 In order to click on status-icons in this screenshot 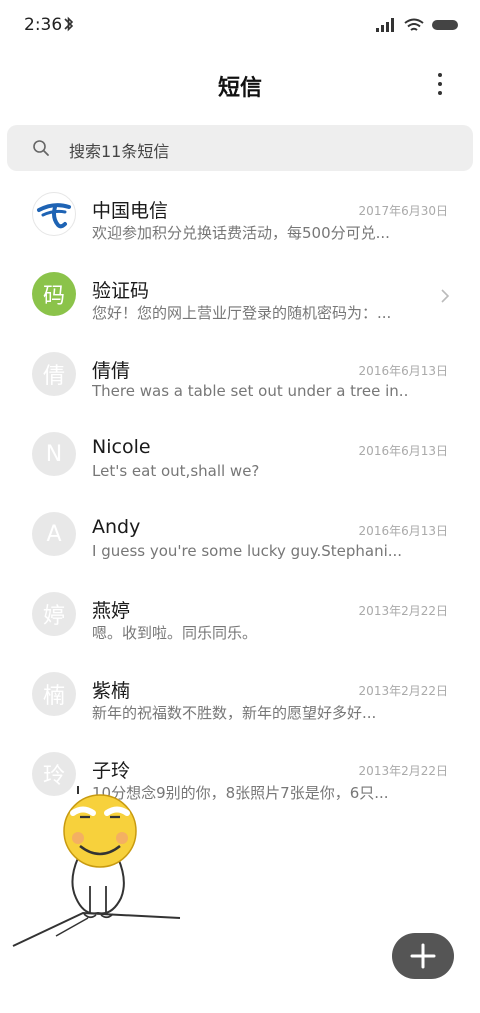, I will do `click(417, 25)`.